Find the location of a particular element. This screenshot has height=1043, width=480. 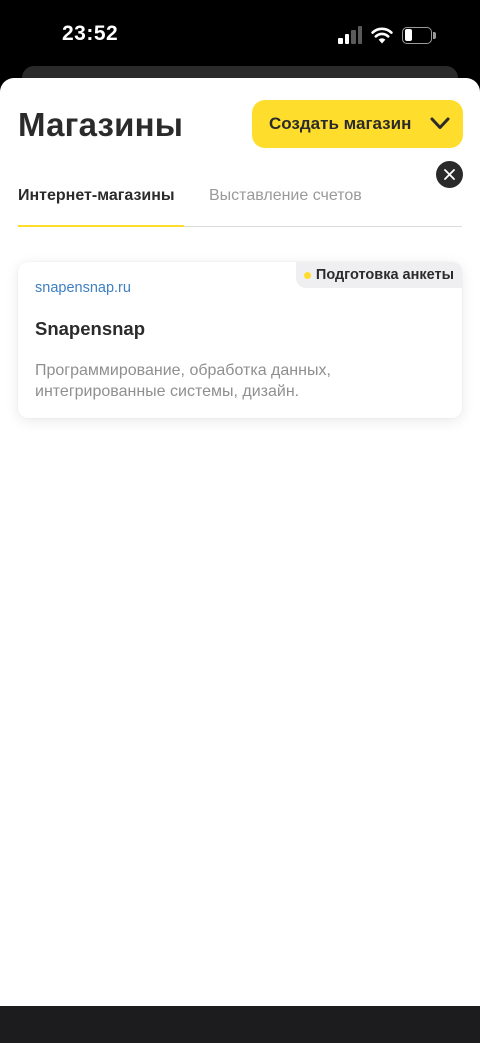

shop-name: Snapensnap is located at coordinates (90, 328).